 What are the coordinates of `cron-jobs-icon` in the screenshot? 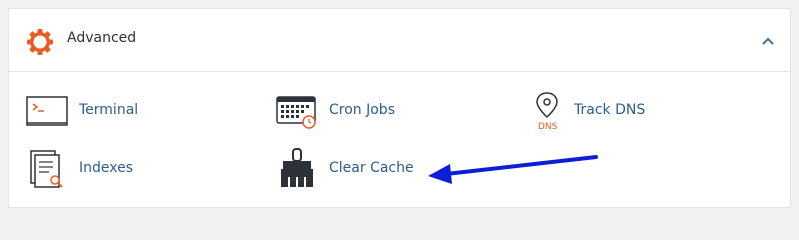 It's located at (297, 111).